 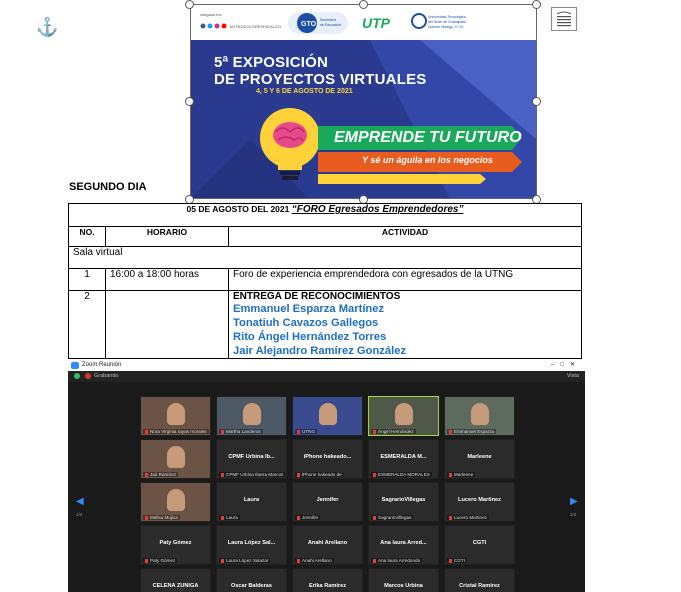 What do you see at coordinates (403, 416) in the screenshot?
I see `participant-tile: Ángel Hernández` at bounding box center [403, 416].